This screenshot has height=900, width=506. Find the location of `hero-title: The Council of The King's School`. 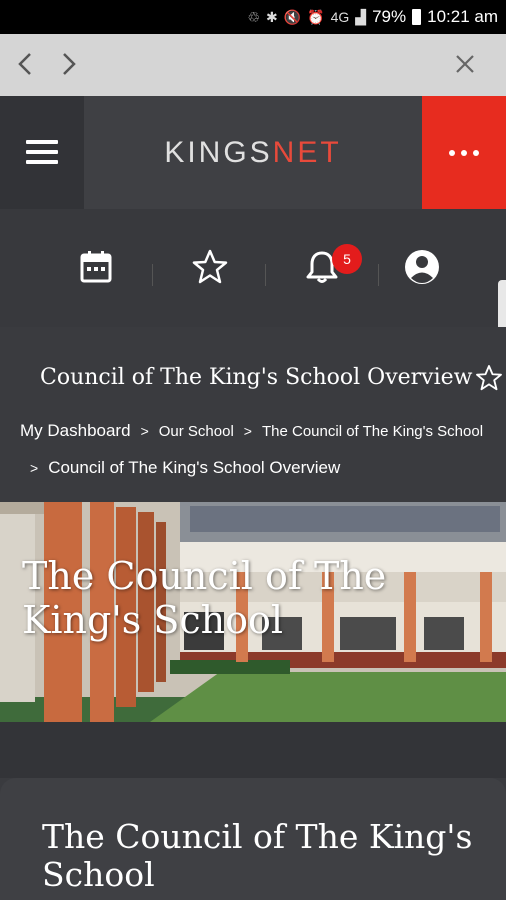

hero-title: The Council of The King's School is located at coordinates (204, 598).